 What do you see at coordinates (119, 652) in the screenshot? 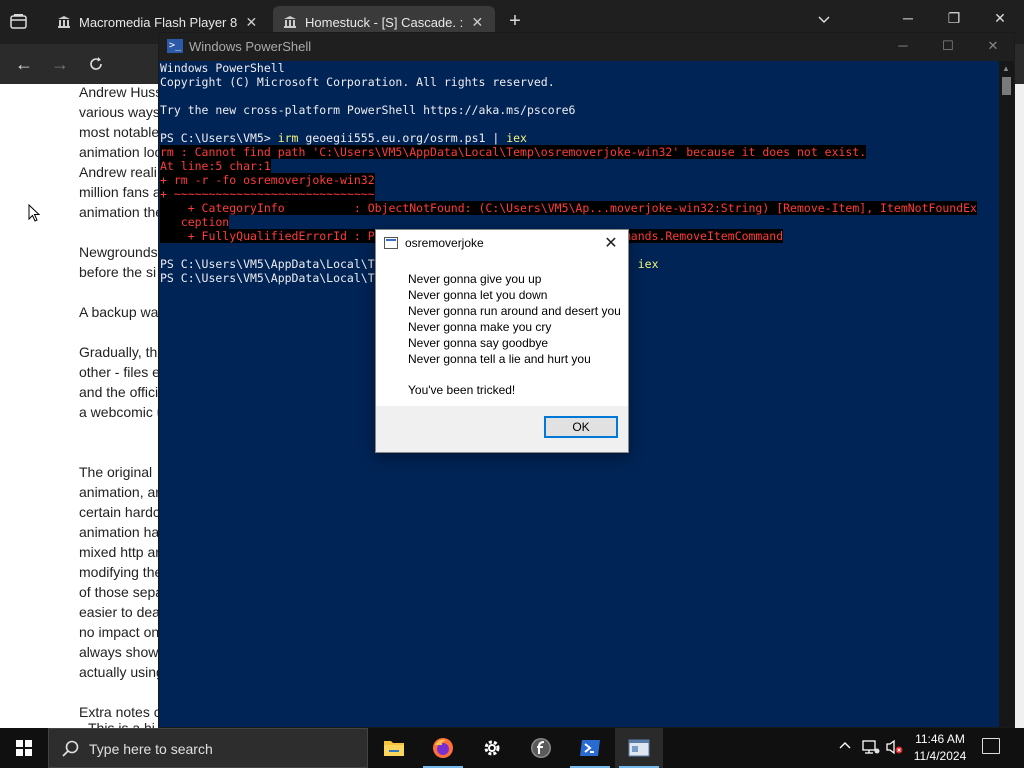
I see `article-line: always show` at bounding box center [119, 652].